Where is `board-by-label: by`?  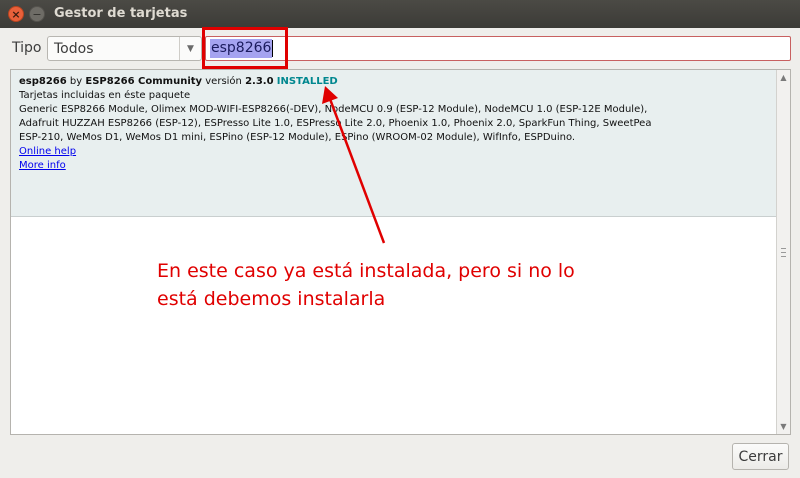 board-by-label: by is located at coordinates (76, 81).